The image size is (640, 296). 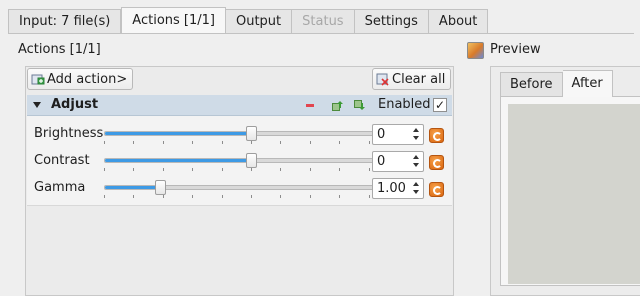 What do you see at coordinates (436, 189) in the screenshot?
I see `reset-gamma-icon` at bounding box center [436, 189].